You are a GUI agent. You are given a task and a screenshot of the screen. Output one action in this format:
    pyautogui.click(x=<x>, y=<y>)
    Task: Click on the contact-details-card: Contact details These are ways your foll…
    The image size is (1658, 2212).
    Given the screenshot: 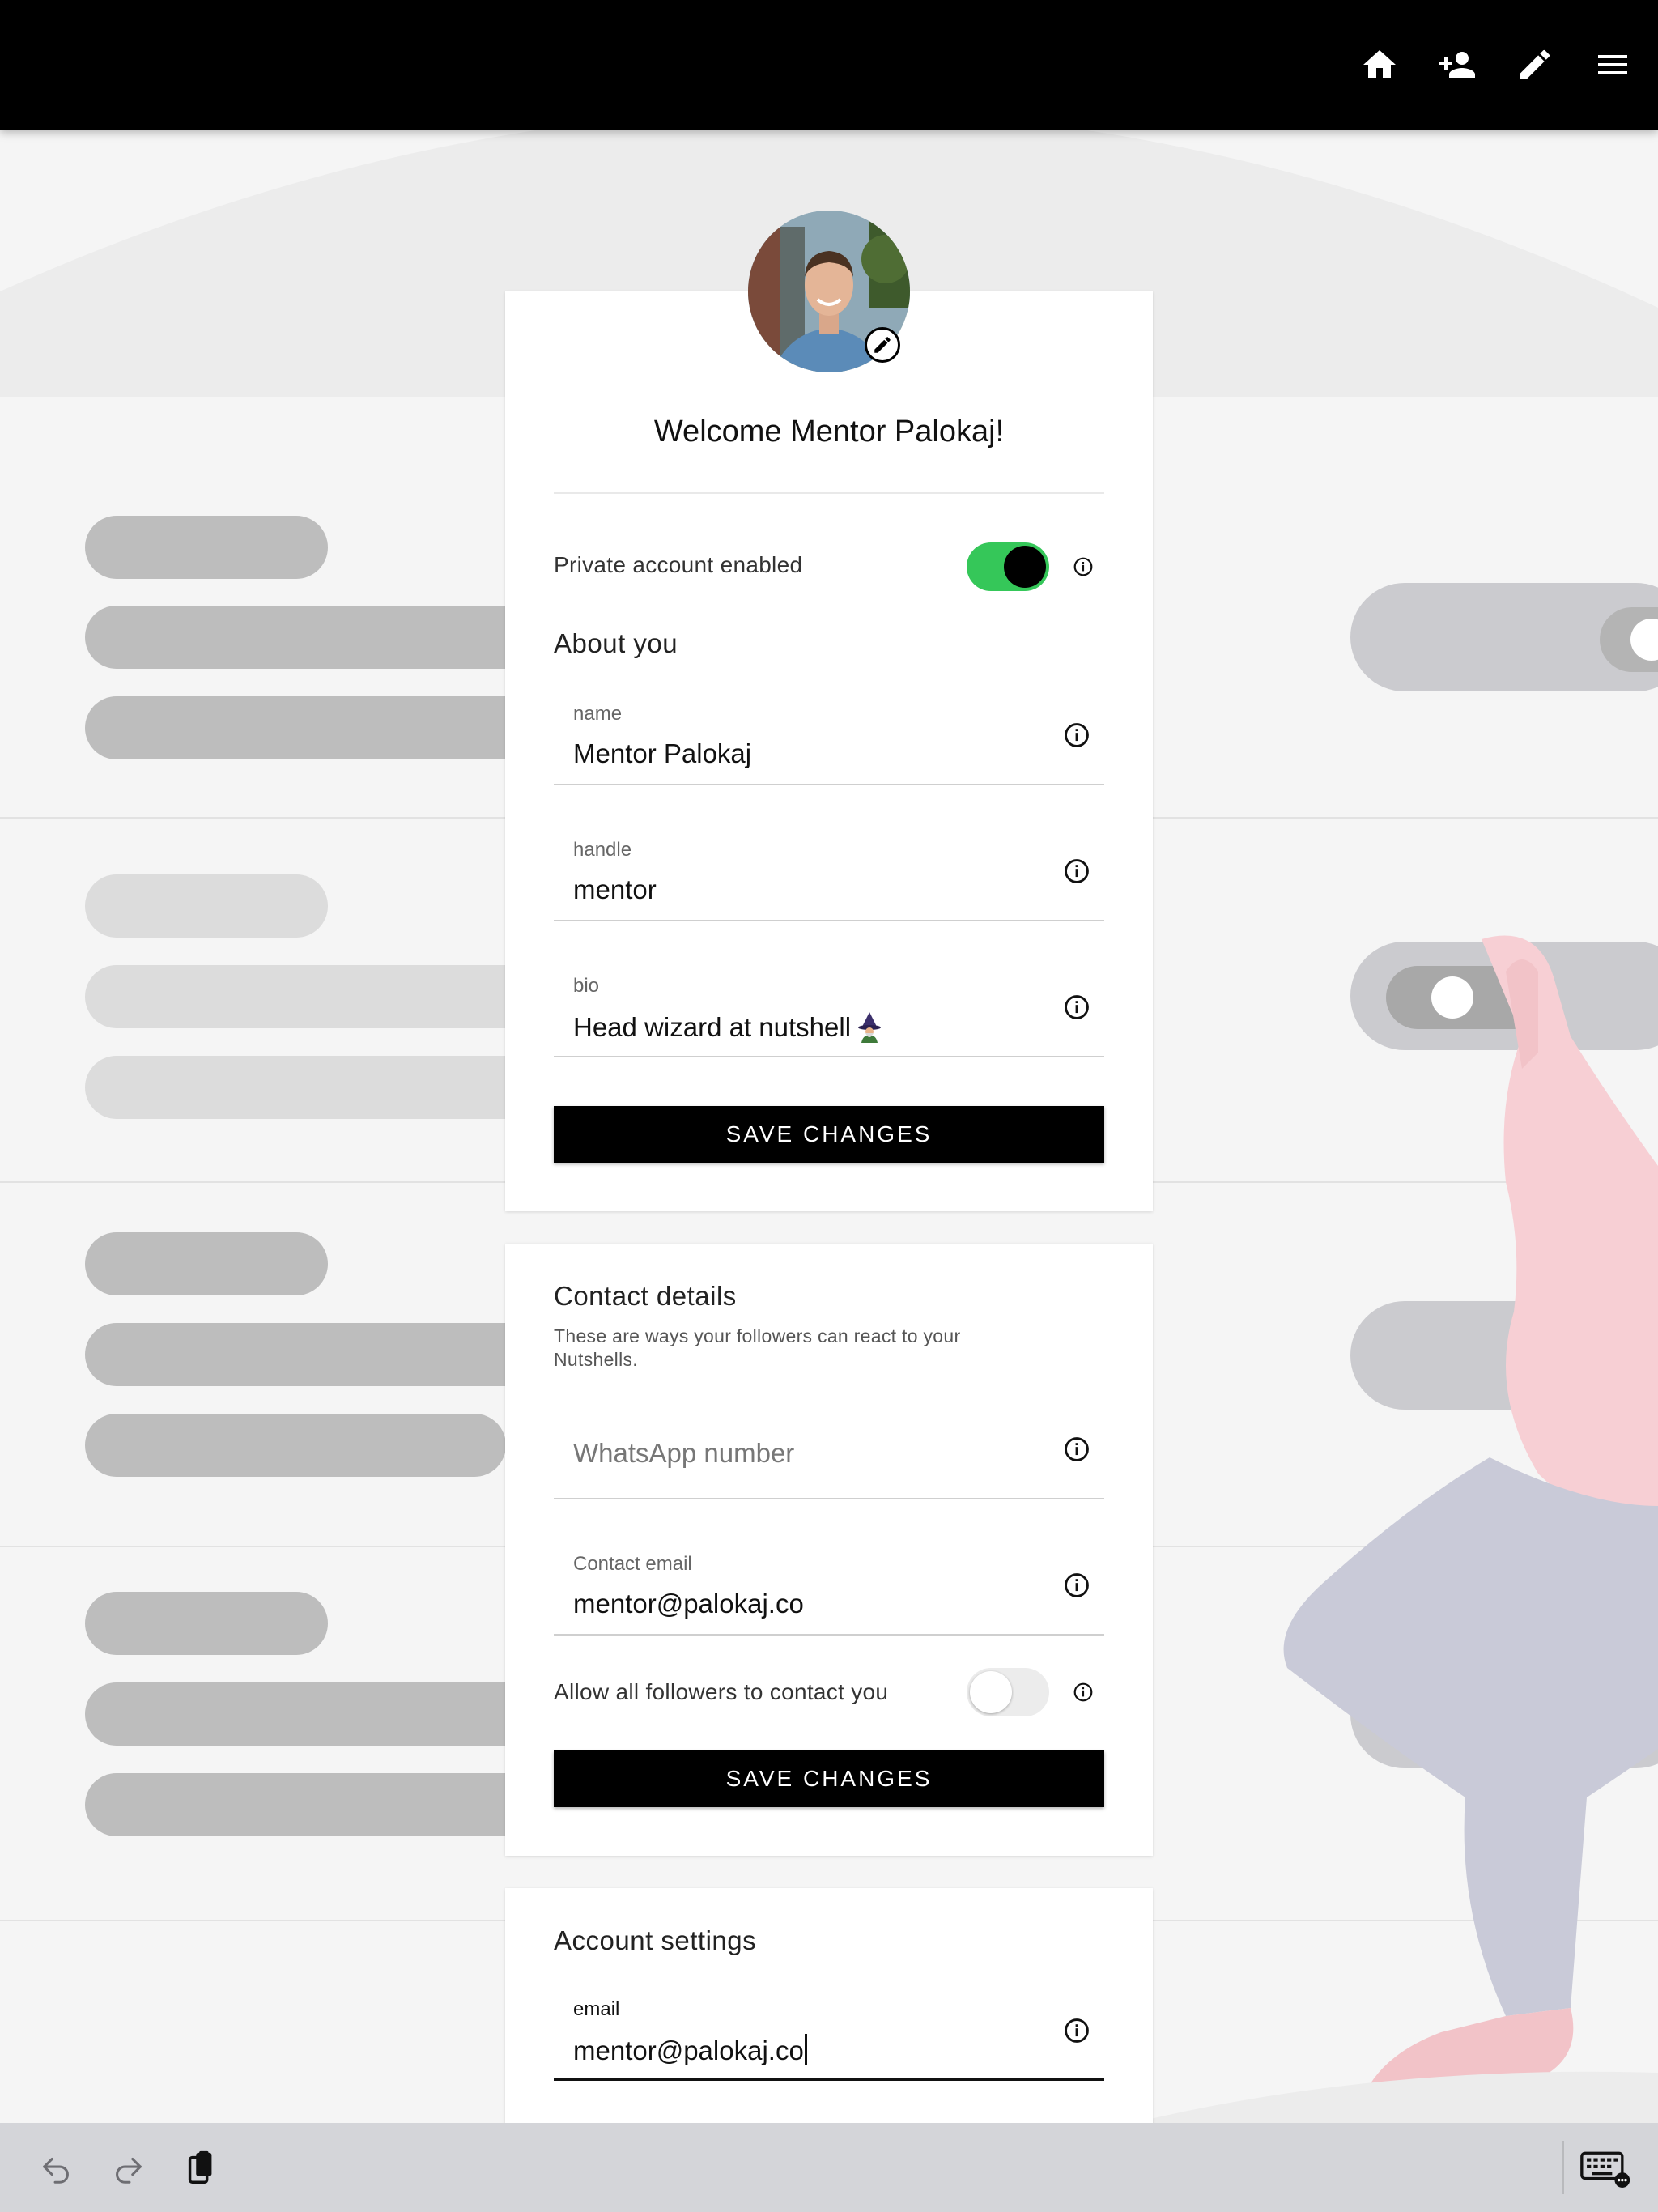 What is the action you would take?
    pyautogui.click(x=829, y=1550)
    